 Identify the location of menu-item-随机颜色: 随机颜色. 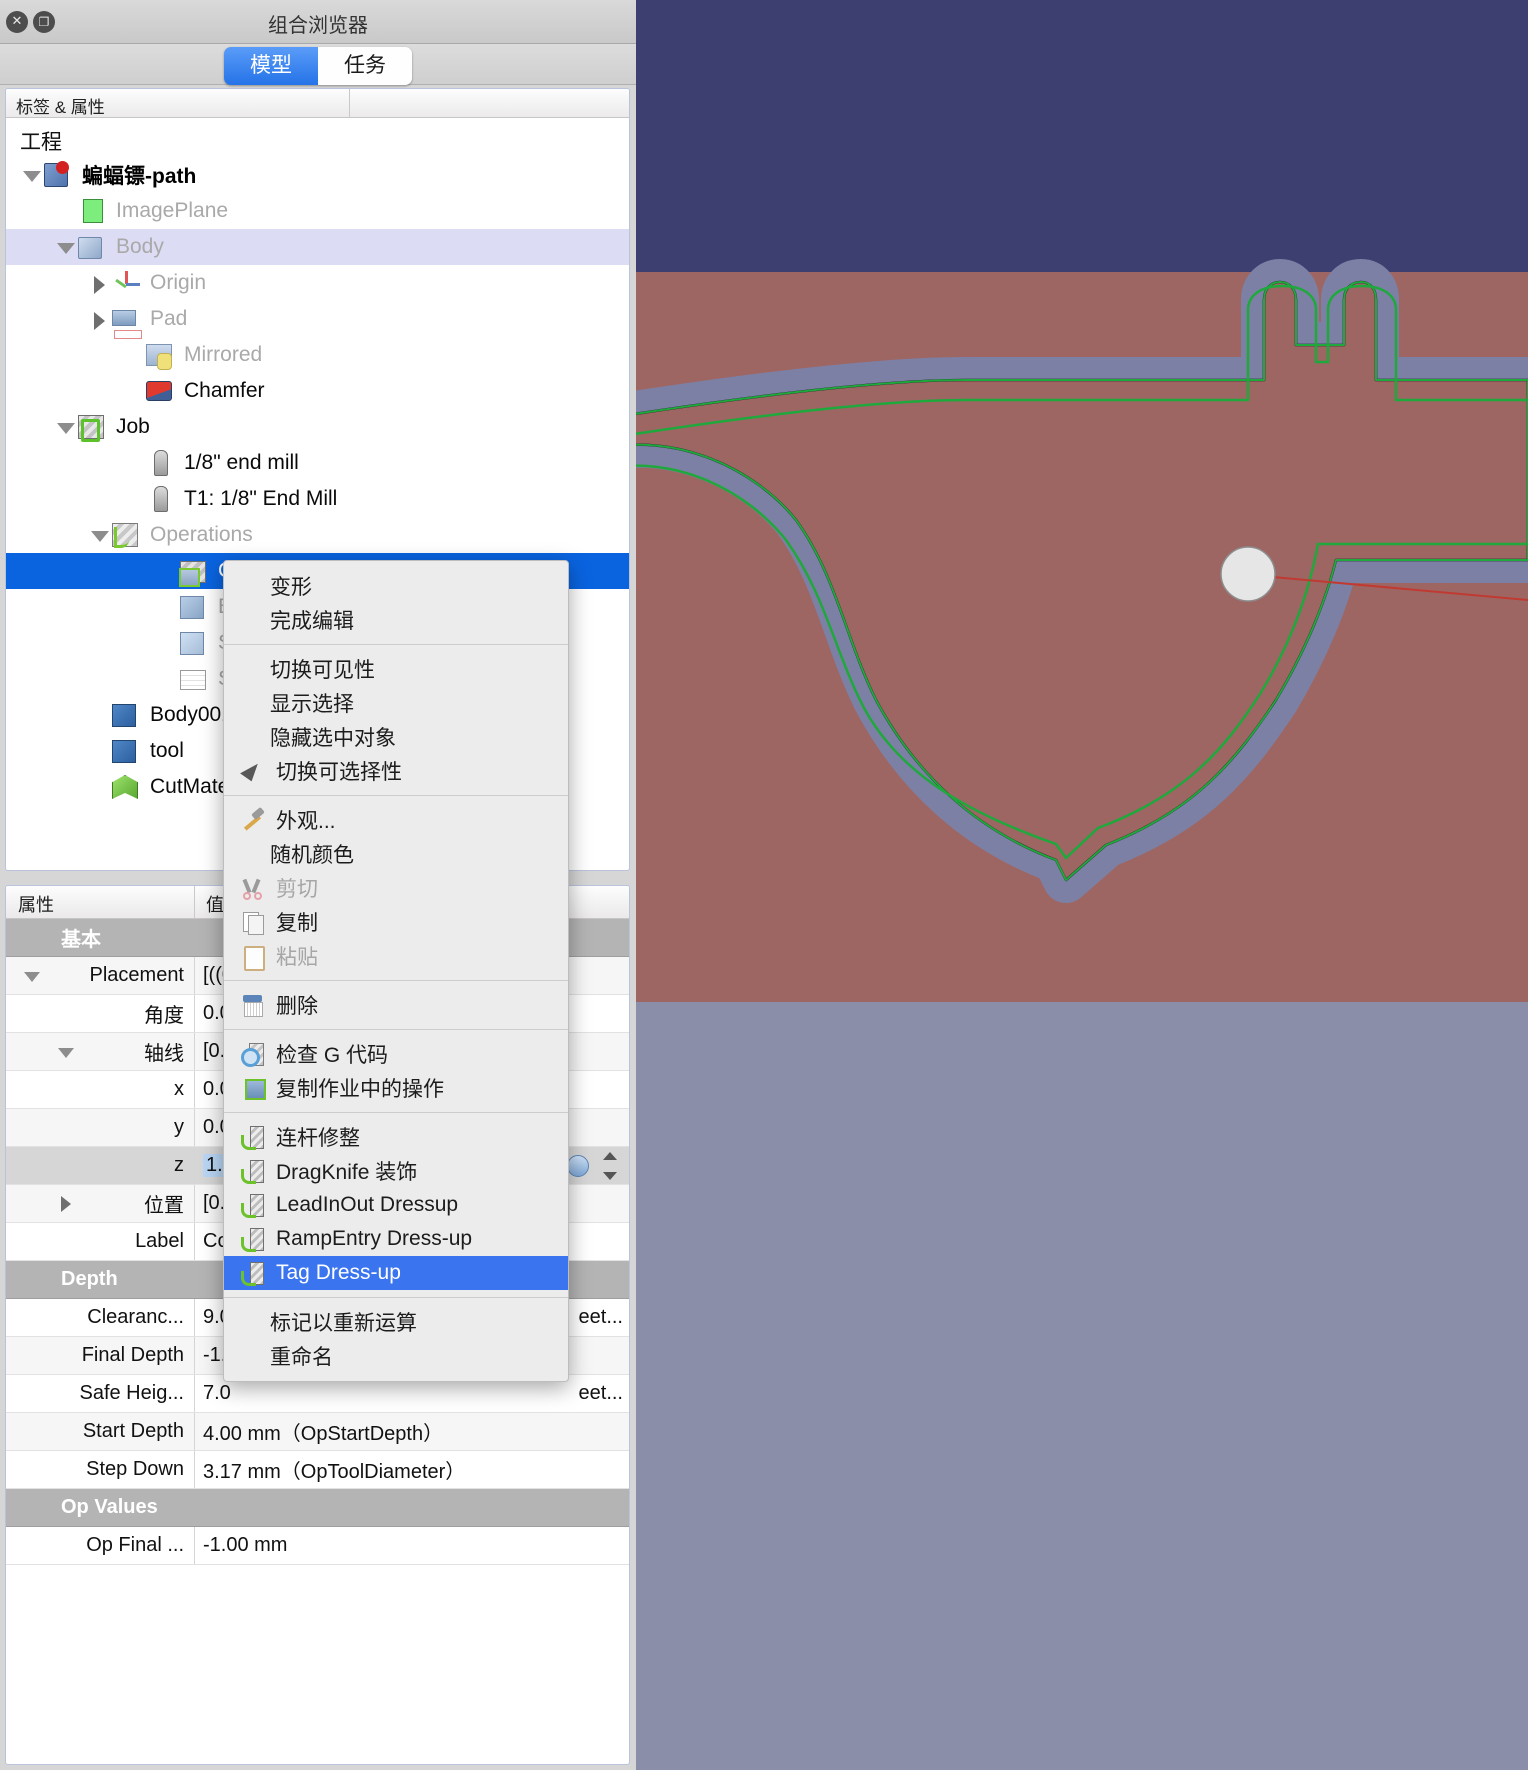
(396, 854).